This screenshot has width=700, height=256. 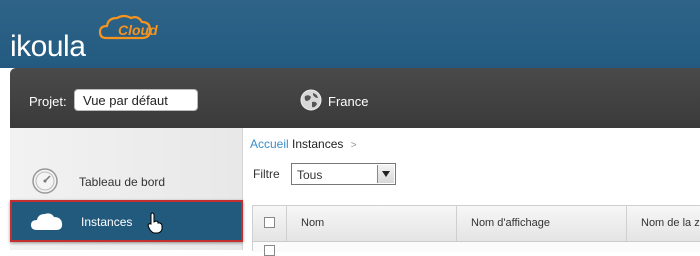 I want to click on row-checkbox, so click(x=269, y=250).